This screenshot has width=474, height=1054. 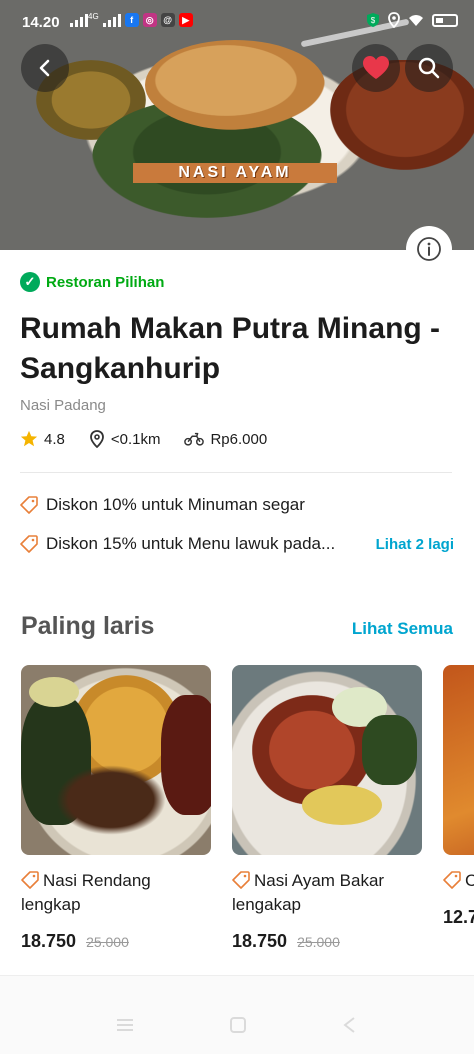 What do you see at coordinates (41, 22) in the screenshot?
I see `status-time: 14.20` at bounding box center [41, 22].